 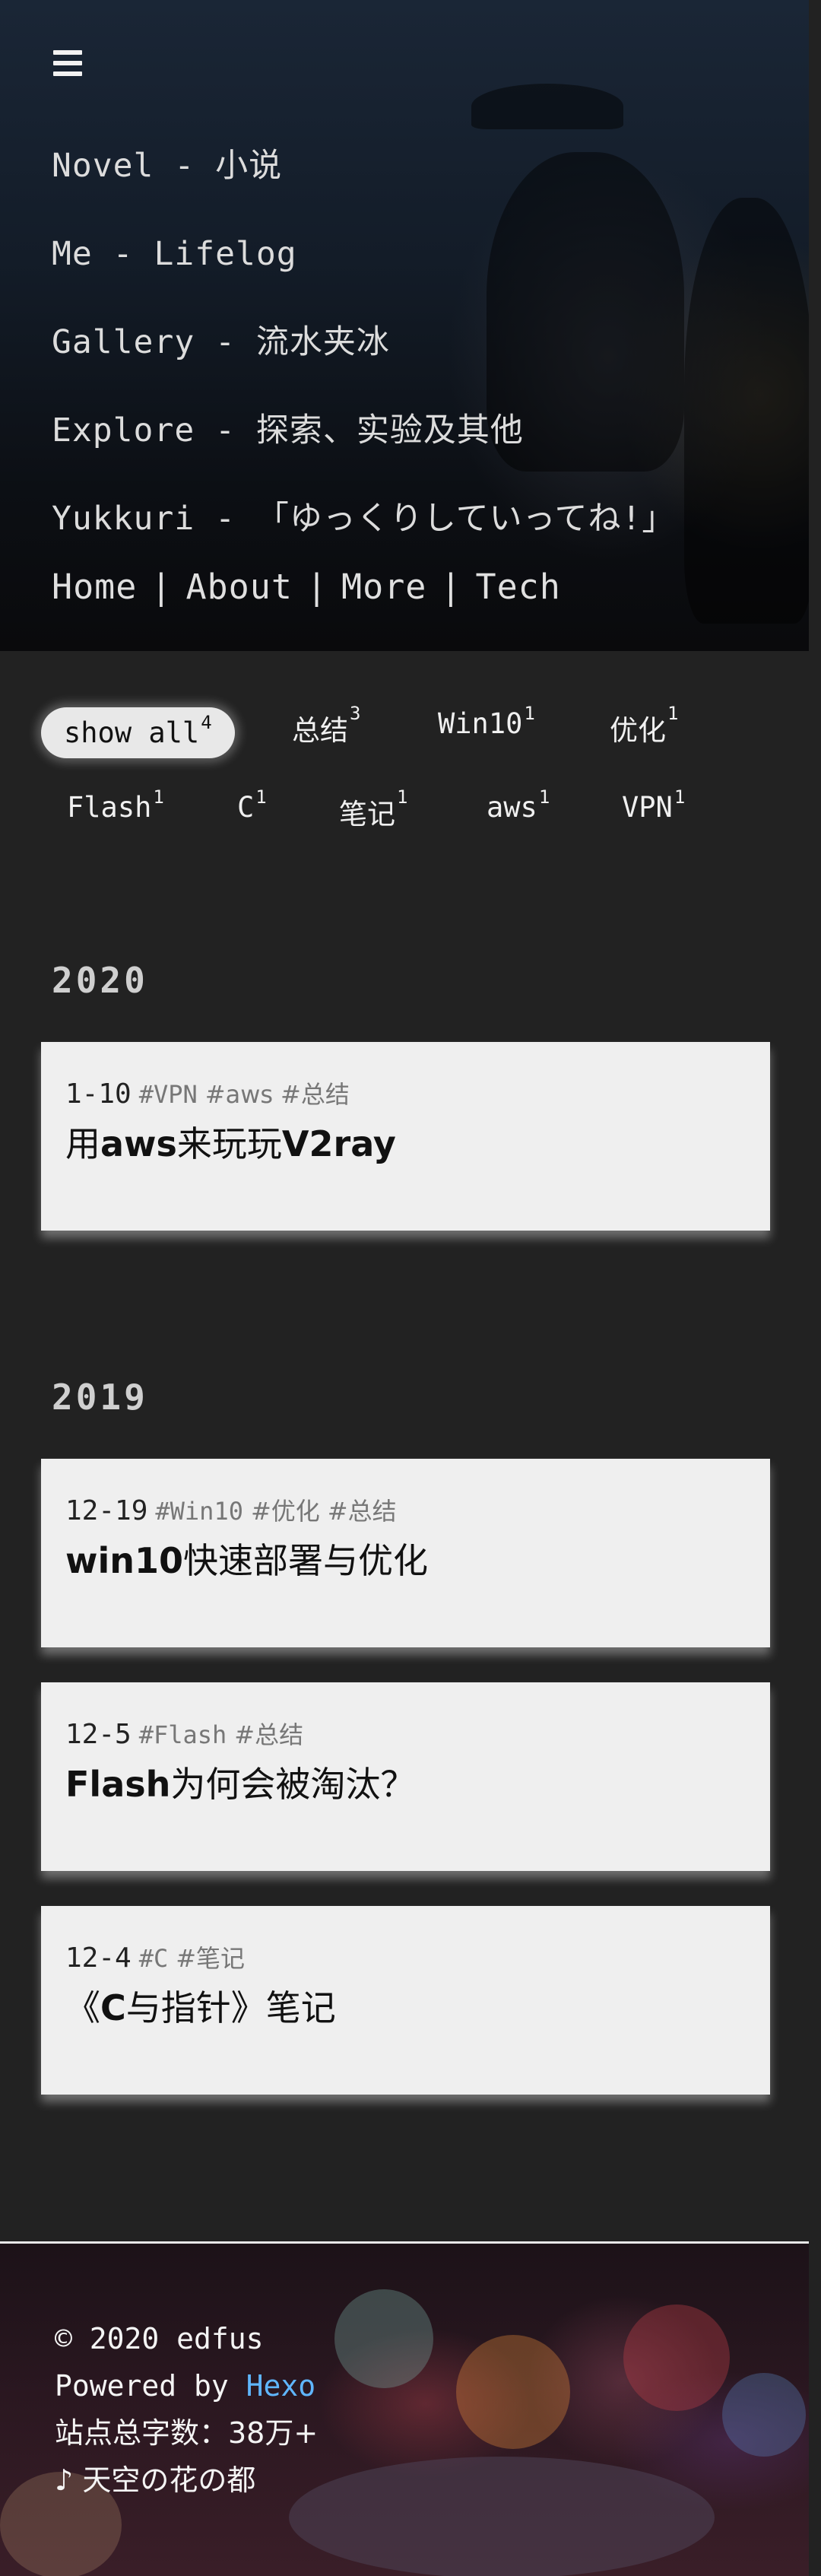 I want to click on post-title: 用aws来玩玩V2ray, so click(x=231, y=1141).